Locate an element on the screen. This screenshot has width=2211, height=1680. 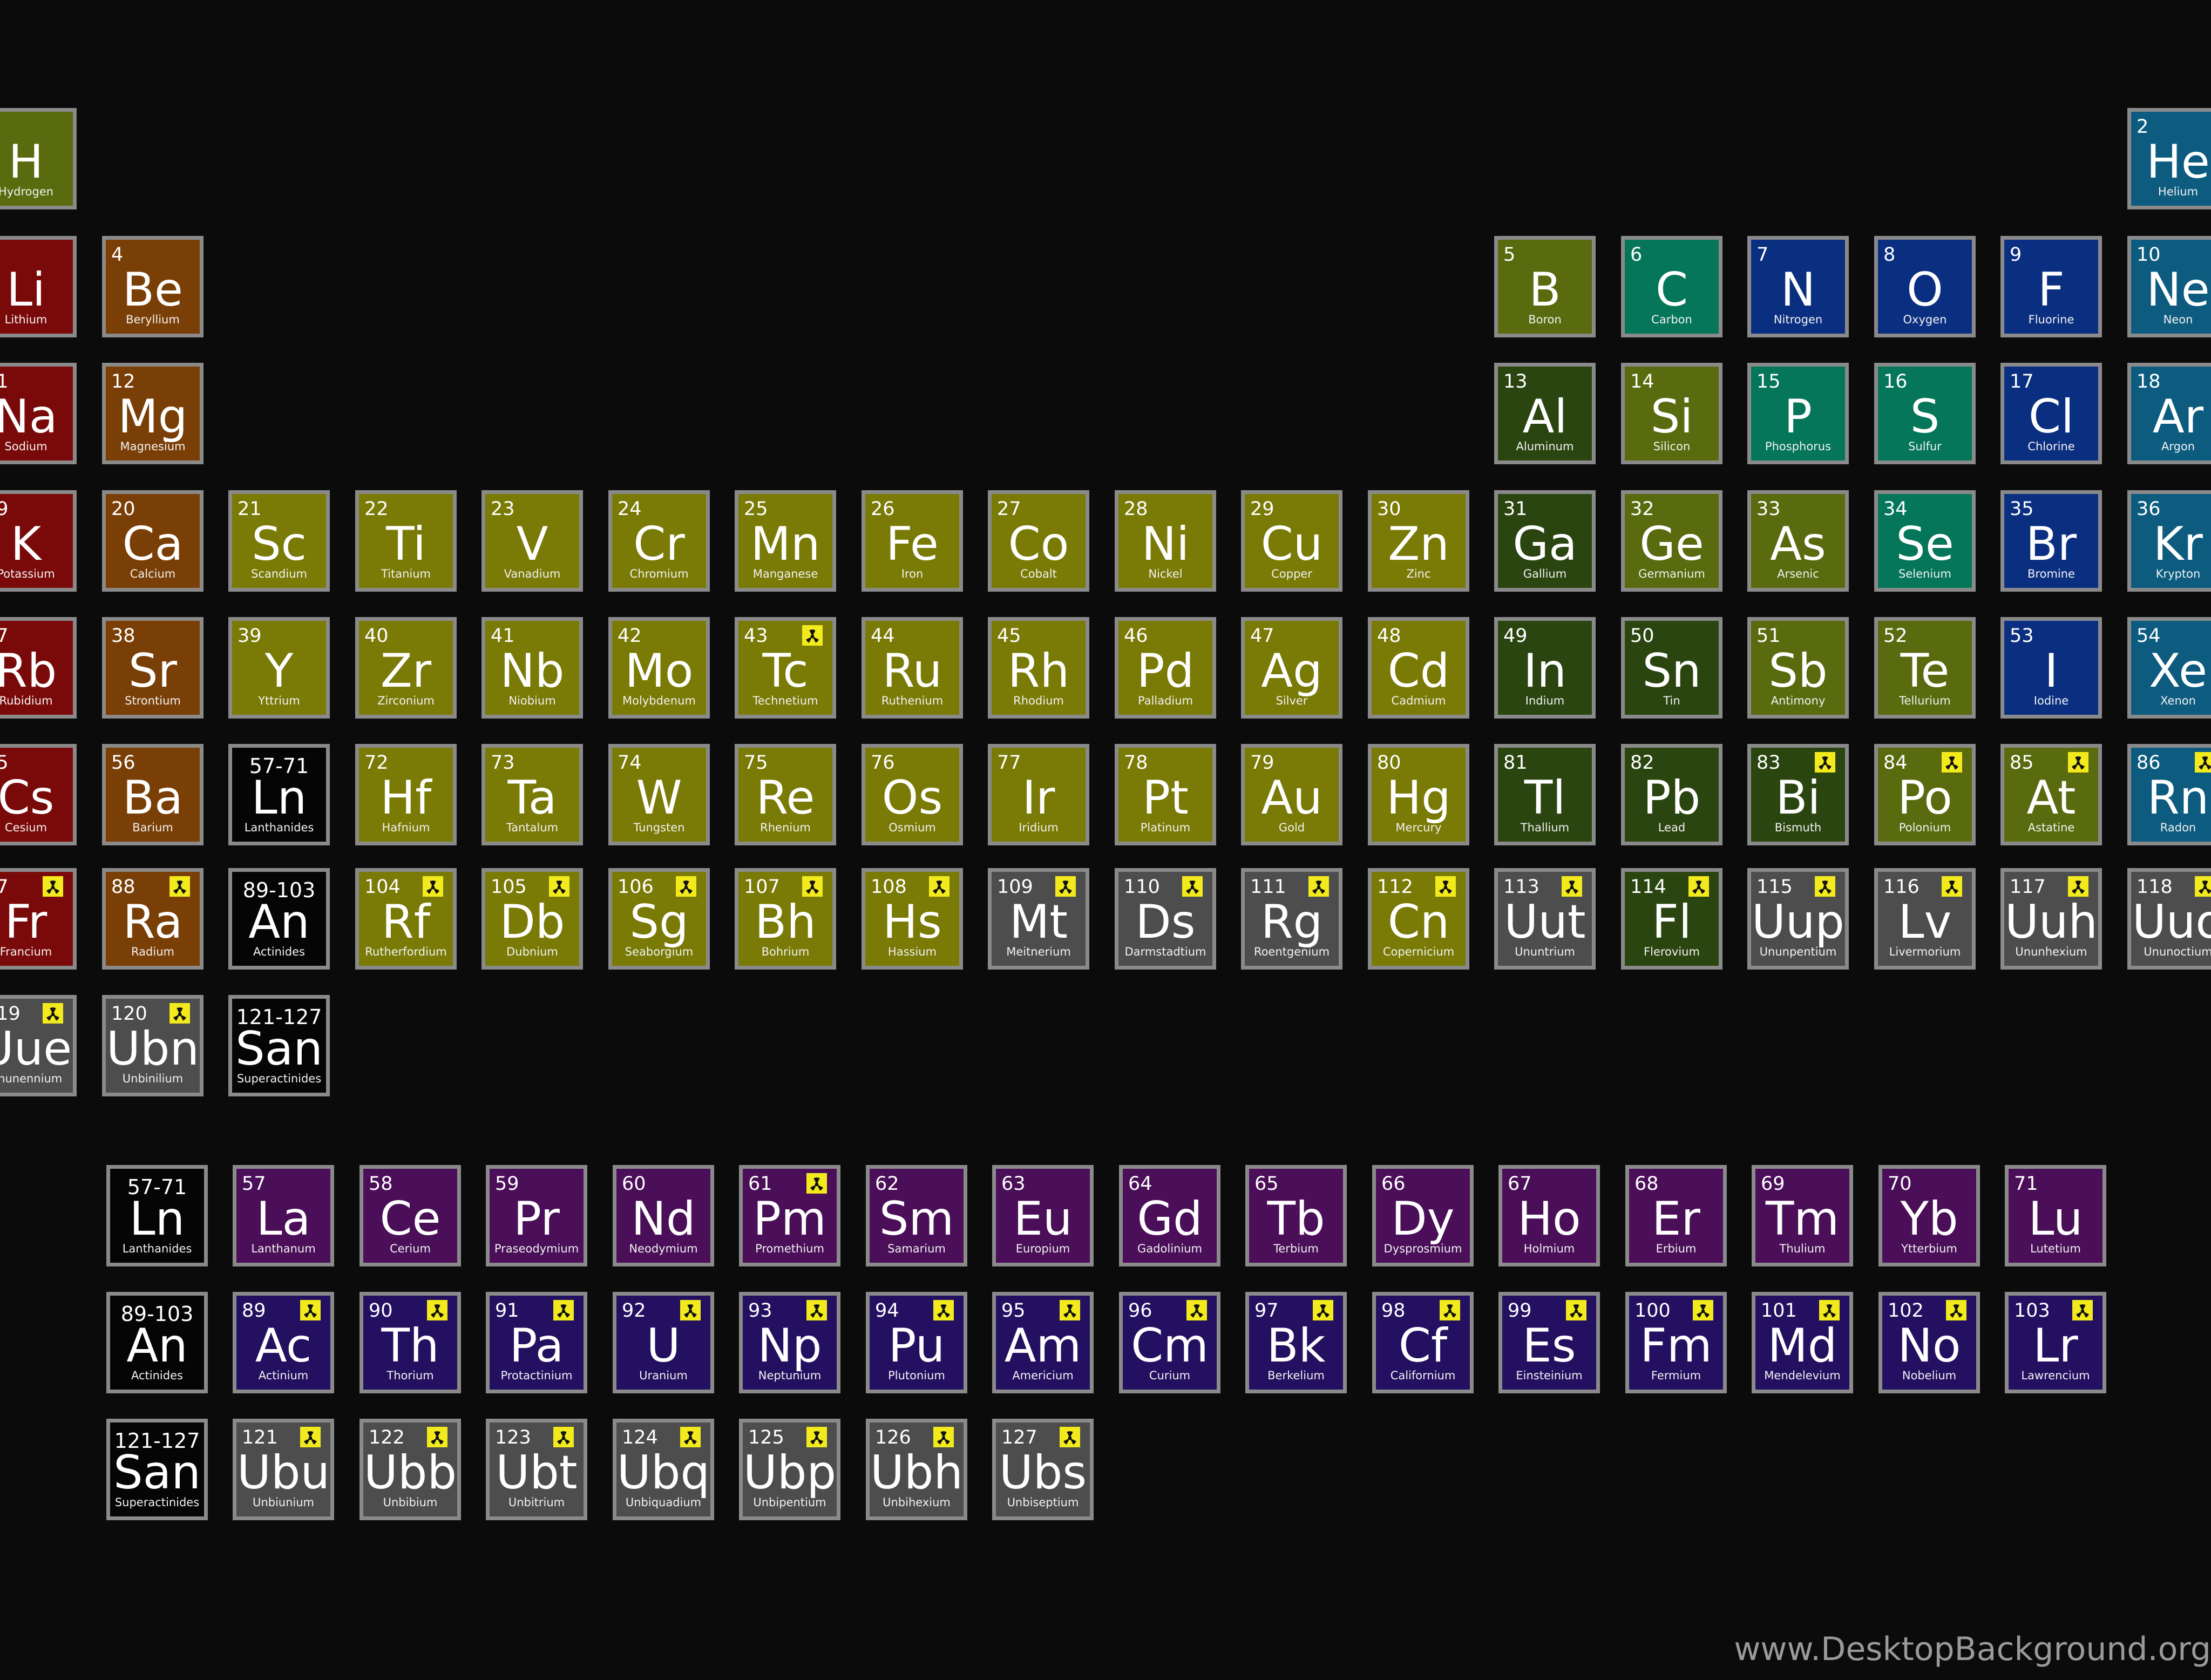
element-tile-ru: 44 Ru Ruthenium is located at coordinates (912, 668).